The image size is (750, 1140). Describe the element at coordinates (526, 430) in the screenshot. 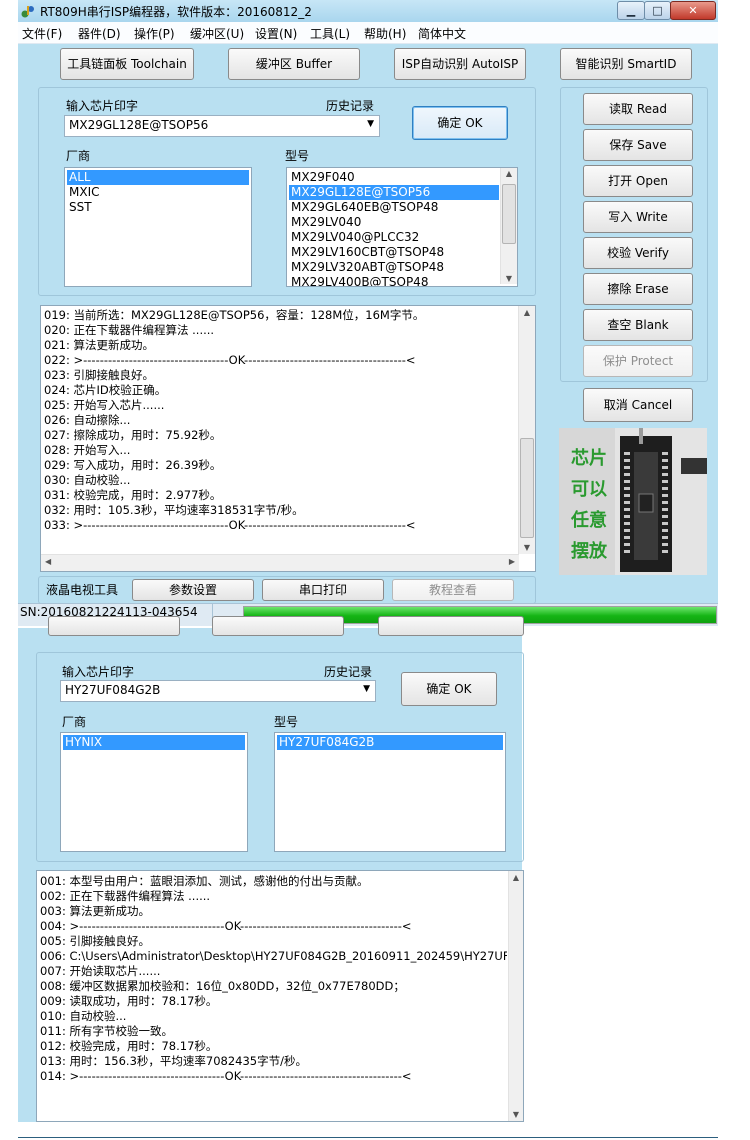

I see `log-scrollbar: ▲ ▼` at that location.